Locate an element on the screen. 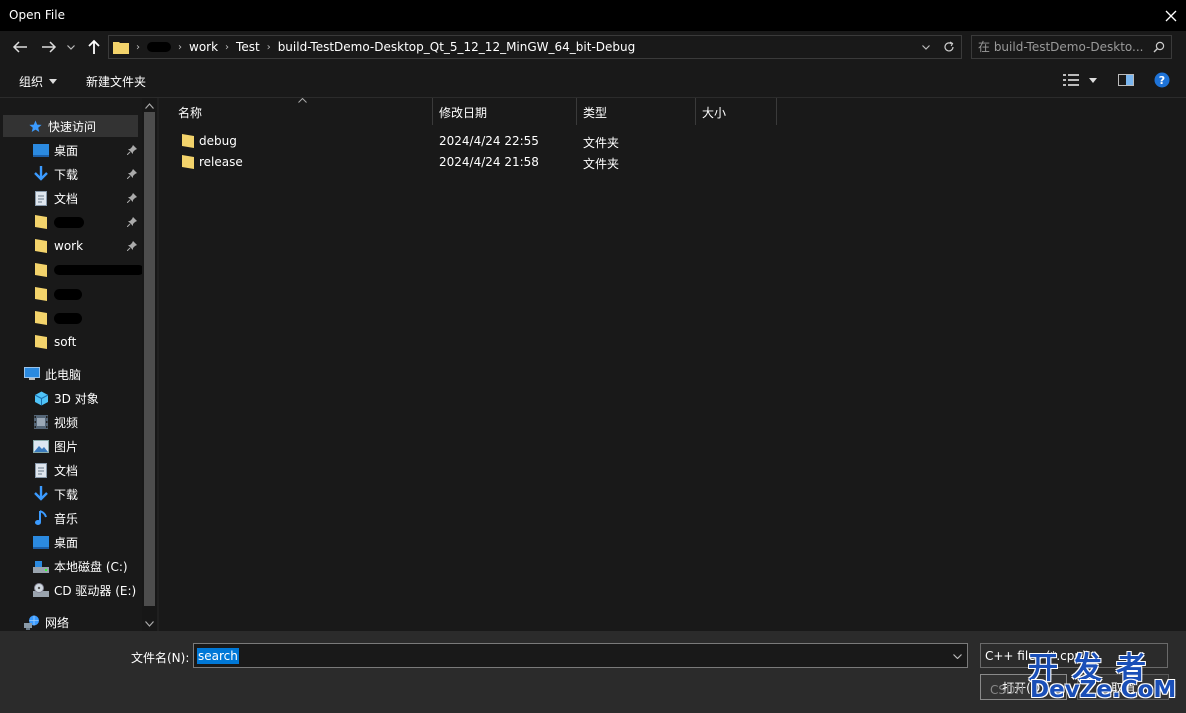 The image size is (1186, 713). column-header-type: 类型 is located at coordinates (595, 112).